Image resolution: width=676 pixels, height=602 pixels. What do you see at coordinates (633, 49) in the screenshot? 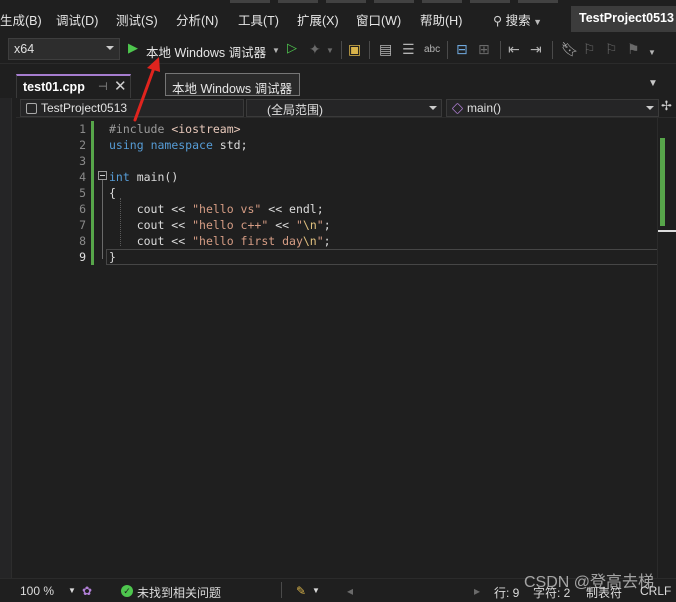
I see `bookmark-clear-icon: ⚑` at bounding box center [633, 49].